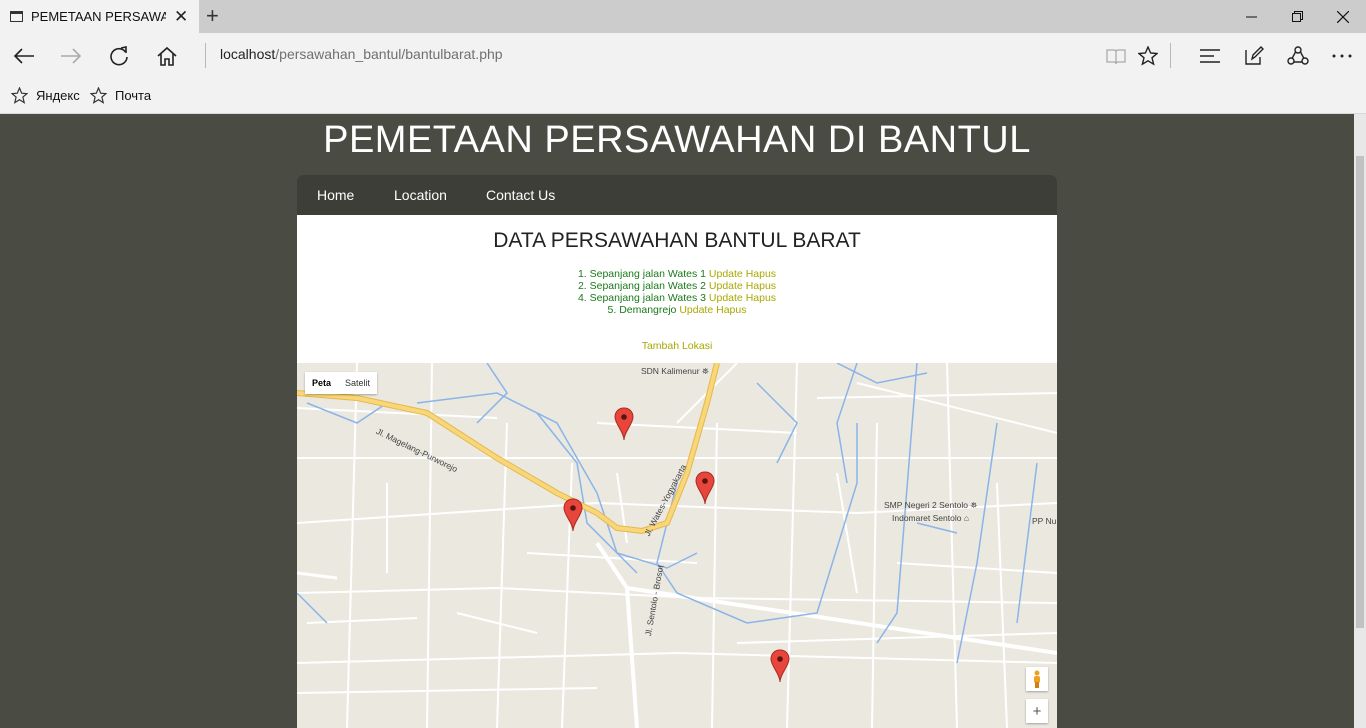  What do you see at coordinates (1044, 521) in the screenshot?
I see `poi-label: PP Nu` at bounding box center [1044, 521].